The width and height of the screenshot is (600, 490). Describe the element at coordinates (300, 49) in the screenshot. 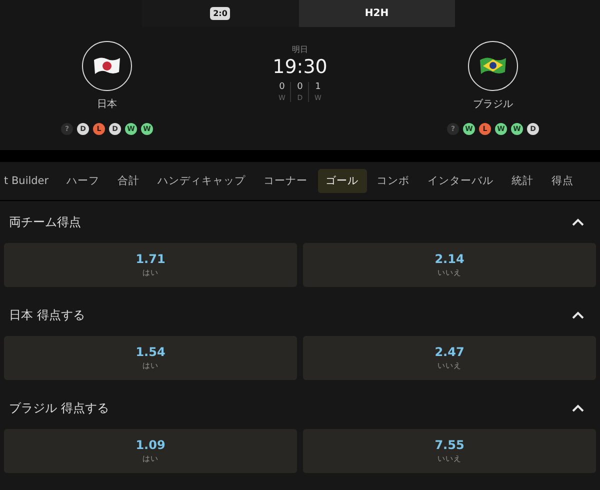

I see `match-day: 明日` at that location.